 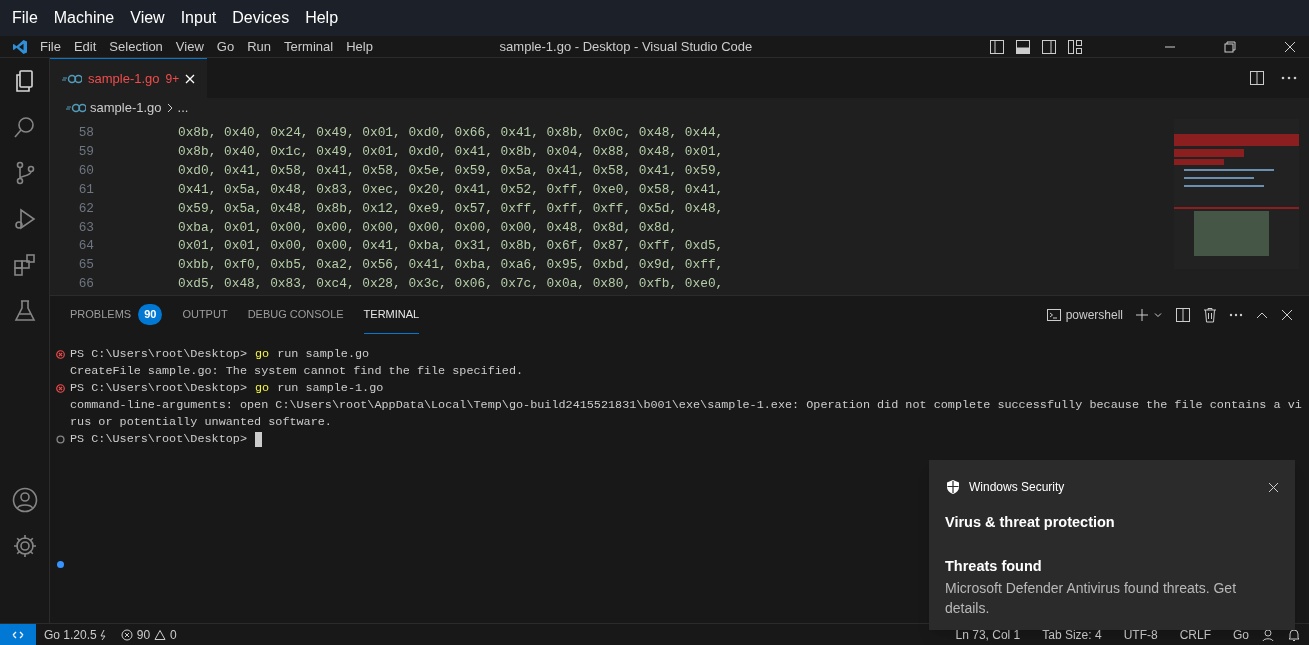 What do you see at coordinates (150, 314) in the screenshot?
I see `count-badge: 90` at bounding box center [150, 314].